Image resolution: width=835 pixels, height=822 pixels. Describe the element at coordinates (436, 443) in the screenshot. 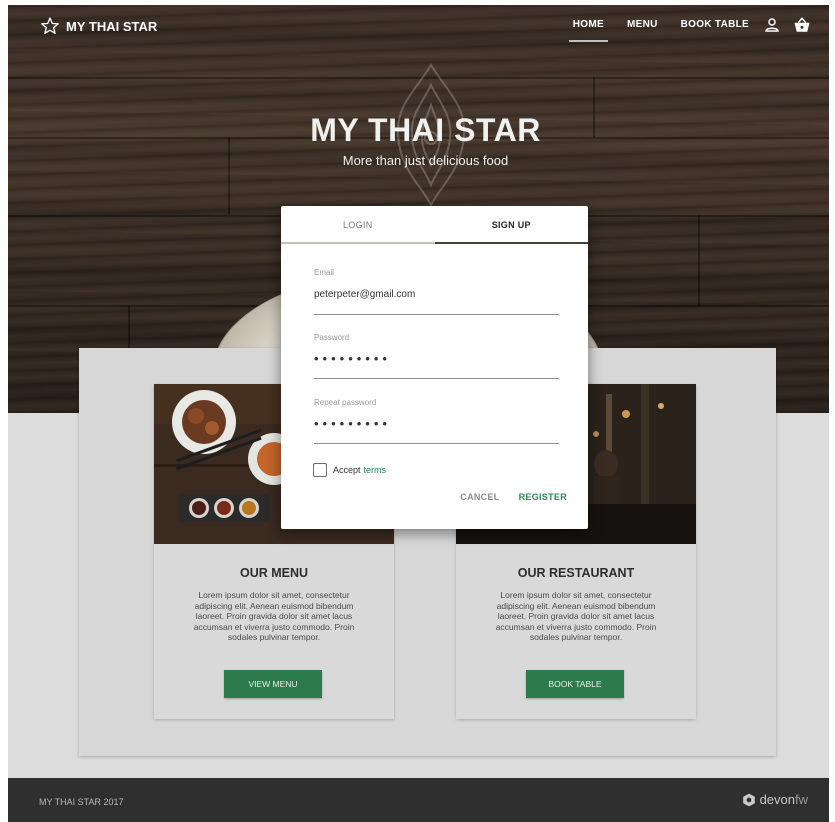

I see `repeat-password-underline` at that location.